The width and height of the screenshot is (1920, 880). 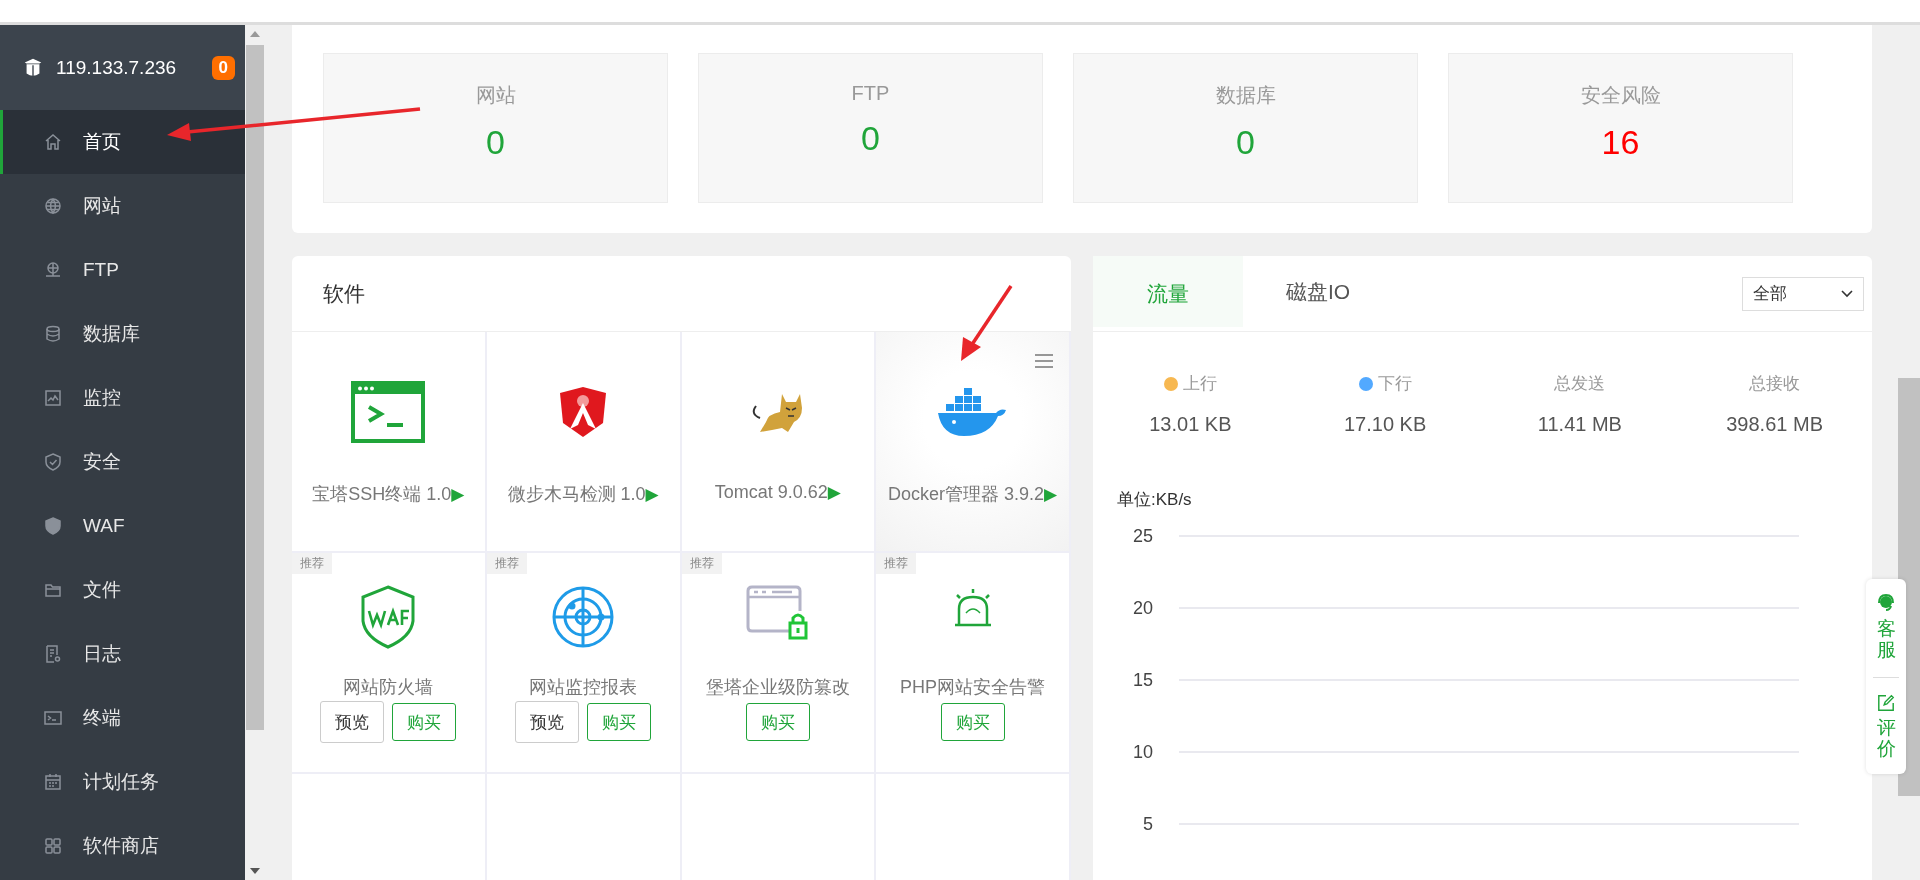 I want to click on stat-label: FTP, so click(x=870, y=93).